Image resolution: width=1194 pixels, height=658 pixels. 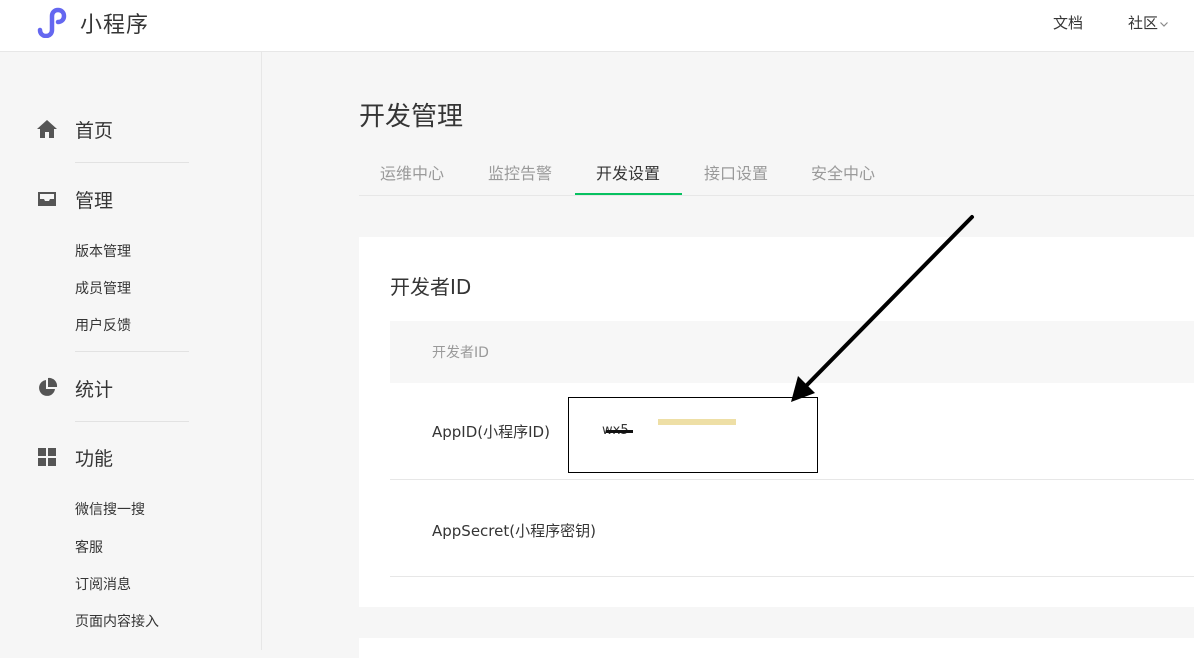 What do you see at coordinates (776, 173) in the screenshot?
I see `tab-bar: 运维中心 监控告警 开发设置 接口设置 安全中心` at bounding box center [776, 173].